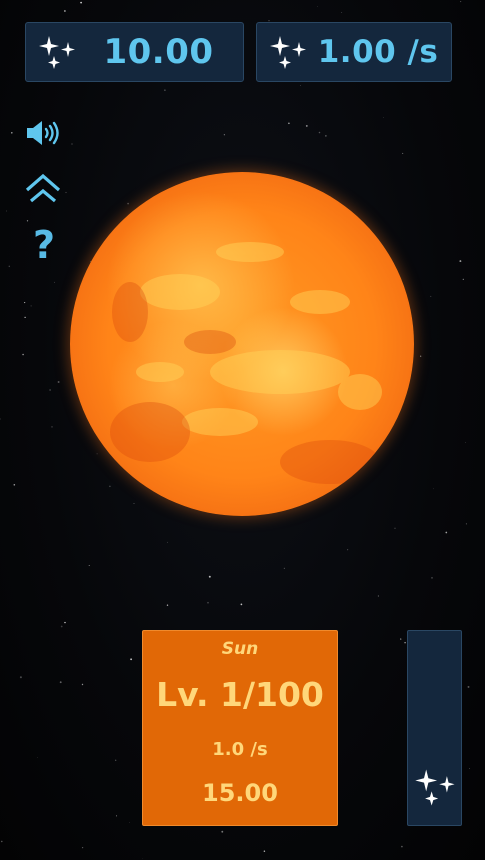 The height and width of the screenshot is (860, 485). What do you see at coordinates (158, 52) in the screenshot?
I see `total-currency-value: 10.00` at bounding box center [158, 52].